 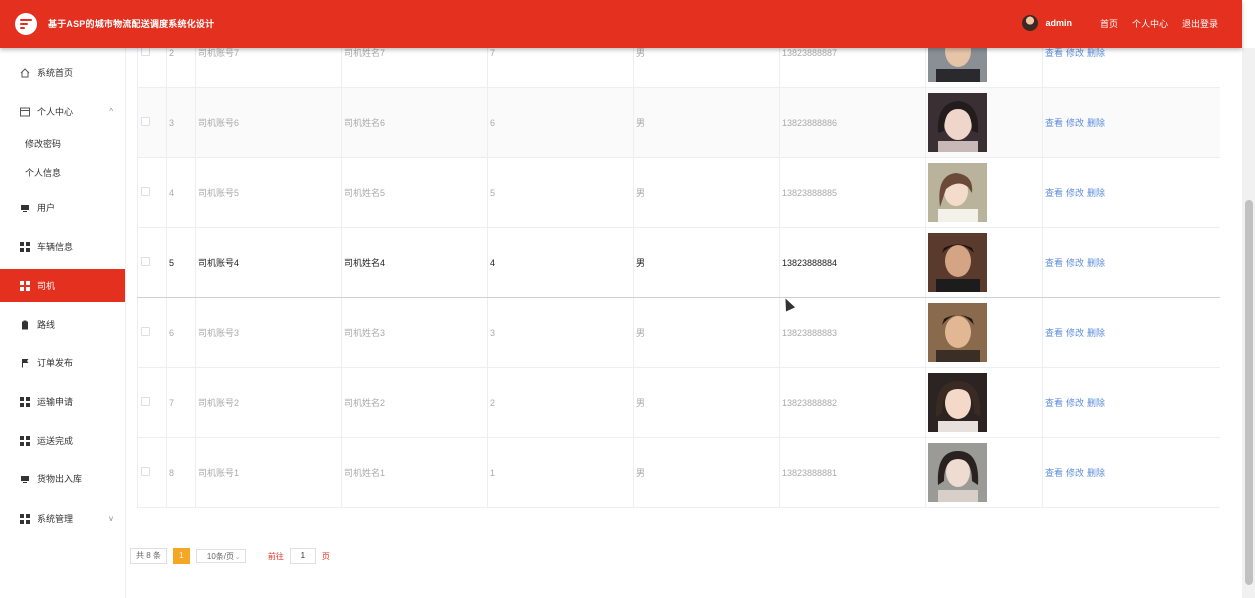 I want to click on sidebar-item-label: 车辆信息, so click(x=55, y=247).